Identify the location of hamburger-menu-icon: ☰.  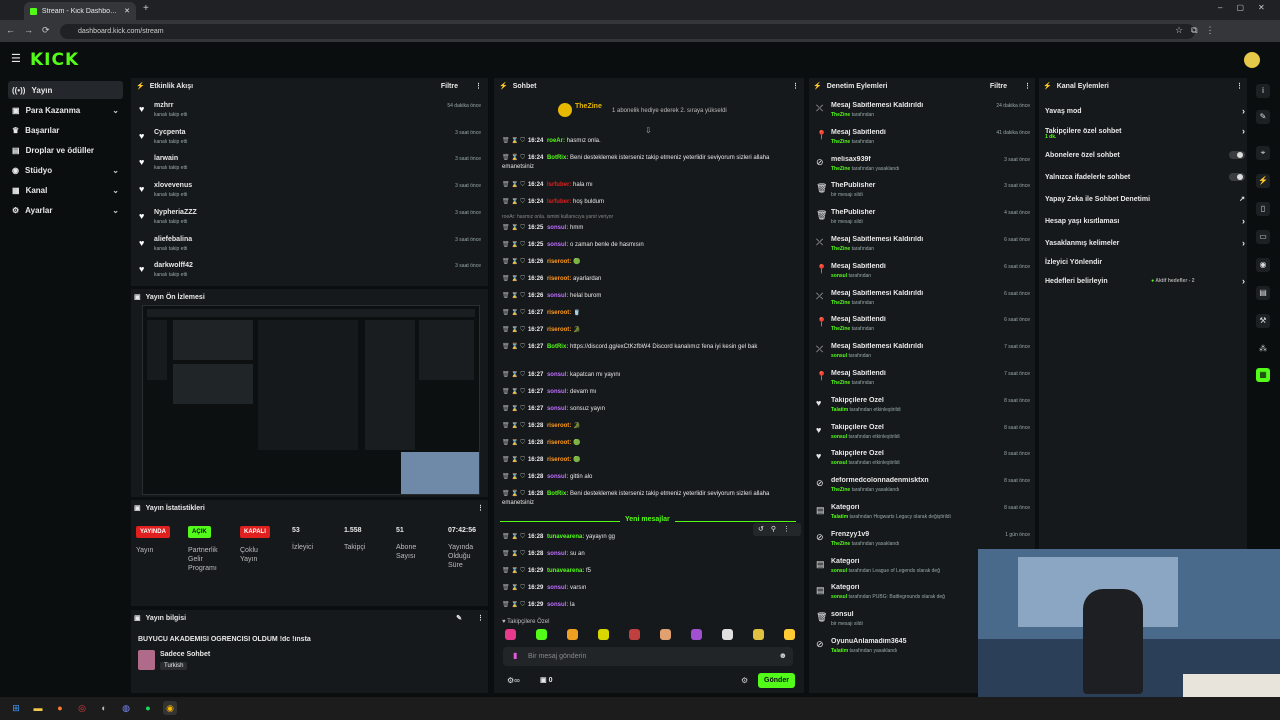
(16, 58).